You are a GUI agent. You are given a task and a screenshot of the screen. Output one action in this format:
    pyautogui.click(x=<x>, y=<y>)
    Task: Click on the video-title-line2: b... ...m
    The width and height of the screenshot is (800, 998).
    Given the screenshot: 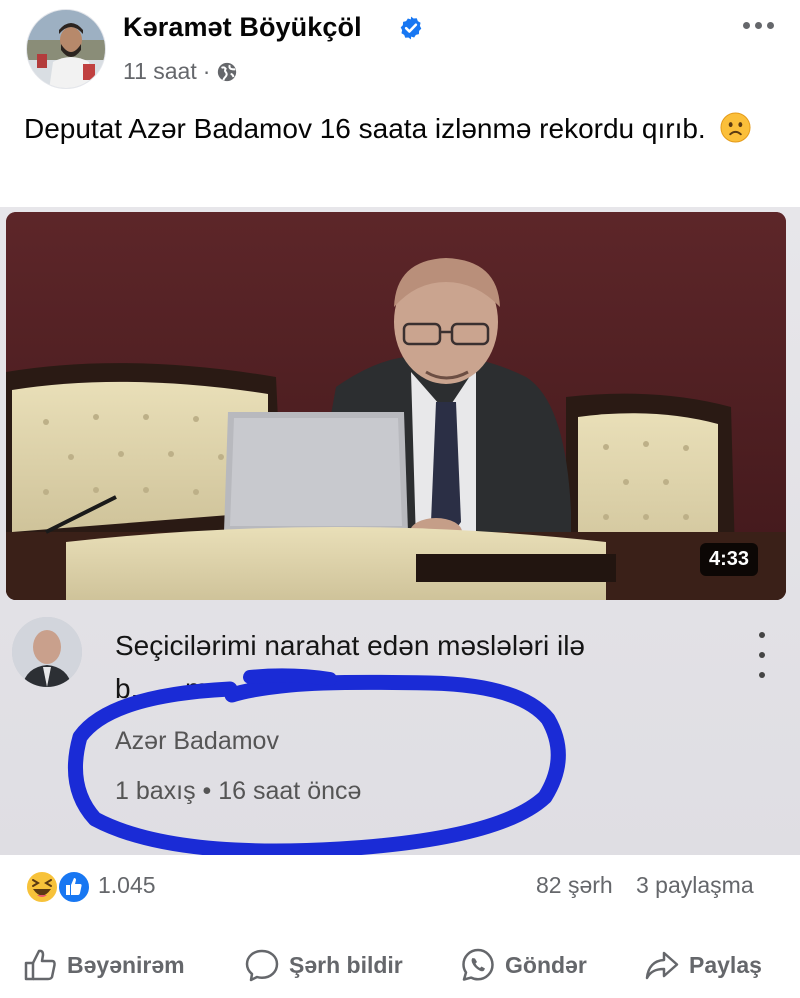 What is the action you would take?
    pyautogui.click(x=162, y=688)
    